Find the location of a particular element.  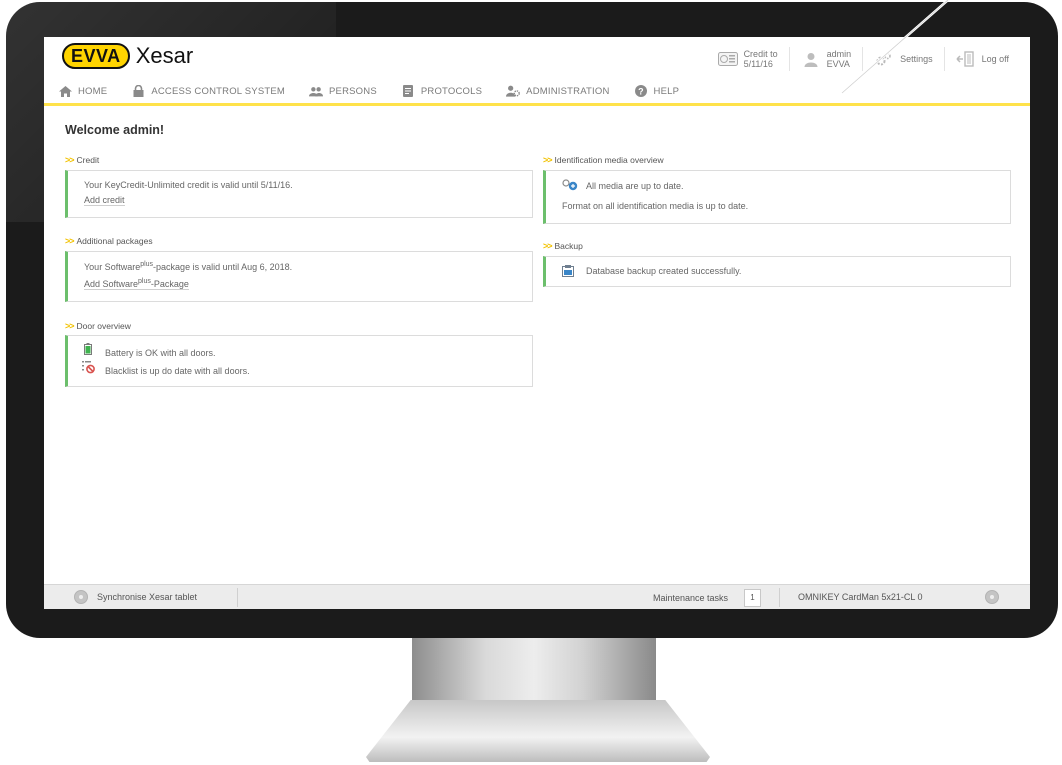

backup-status: Database backup created successfully. is located at coordinates (664, 271).